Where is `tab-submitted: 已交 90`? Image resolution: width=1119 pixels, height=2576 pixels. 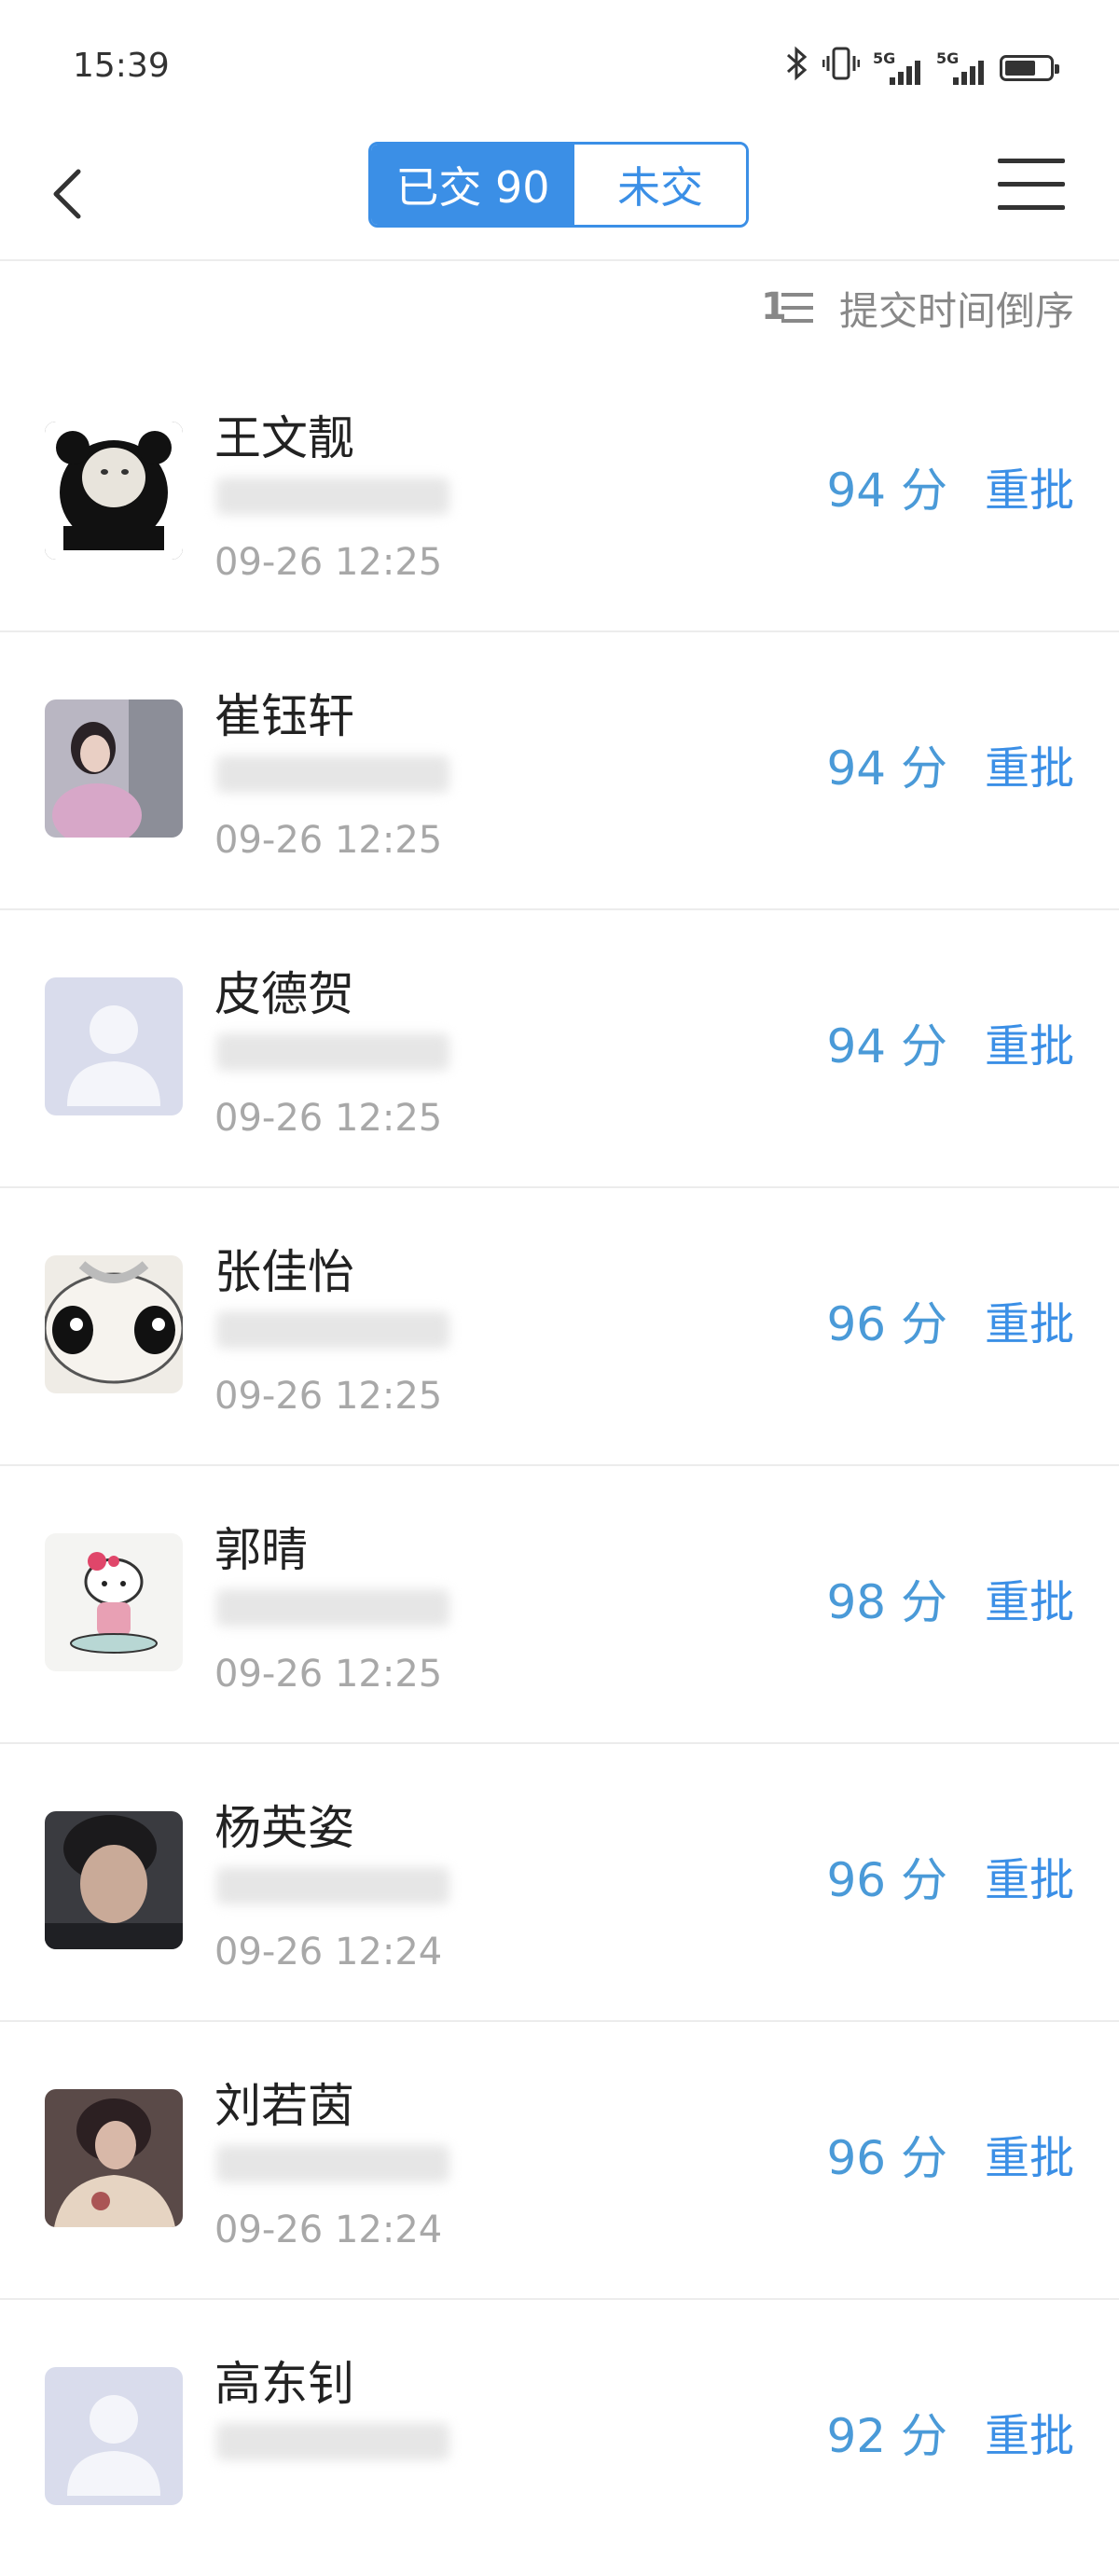 tab-submitted: 已交 90 is located at coordinates (472, 185).